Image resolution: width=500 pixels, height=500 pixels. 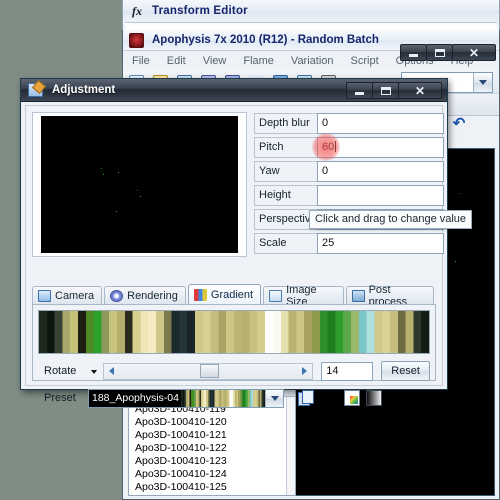 I want to click on adjustment-window-controls: ✕, so click(x=394, y=90).